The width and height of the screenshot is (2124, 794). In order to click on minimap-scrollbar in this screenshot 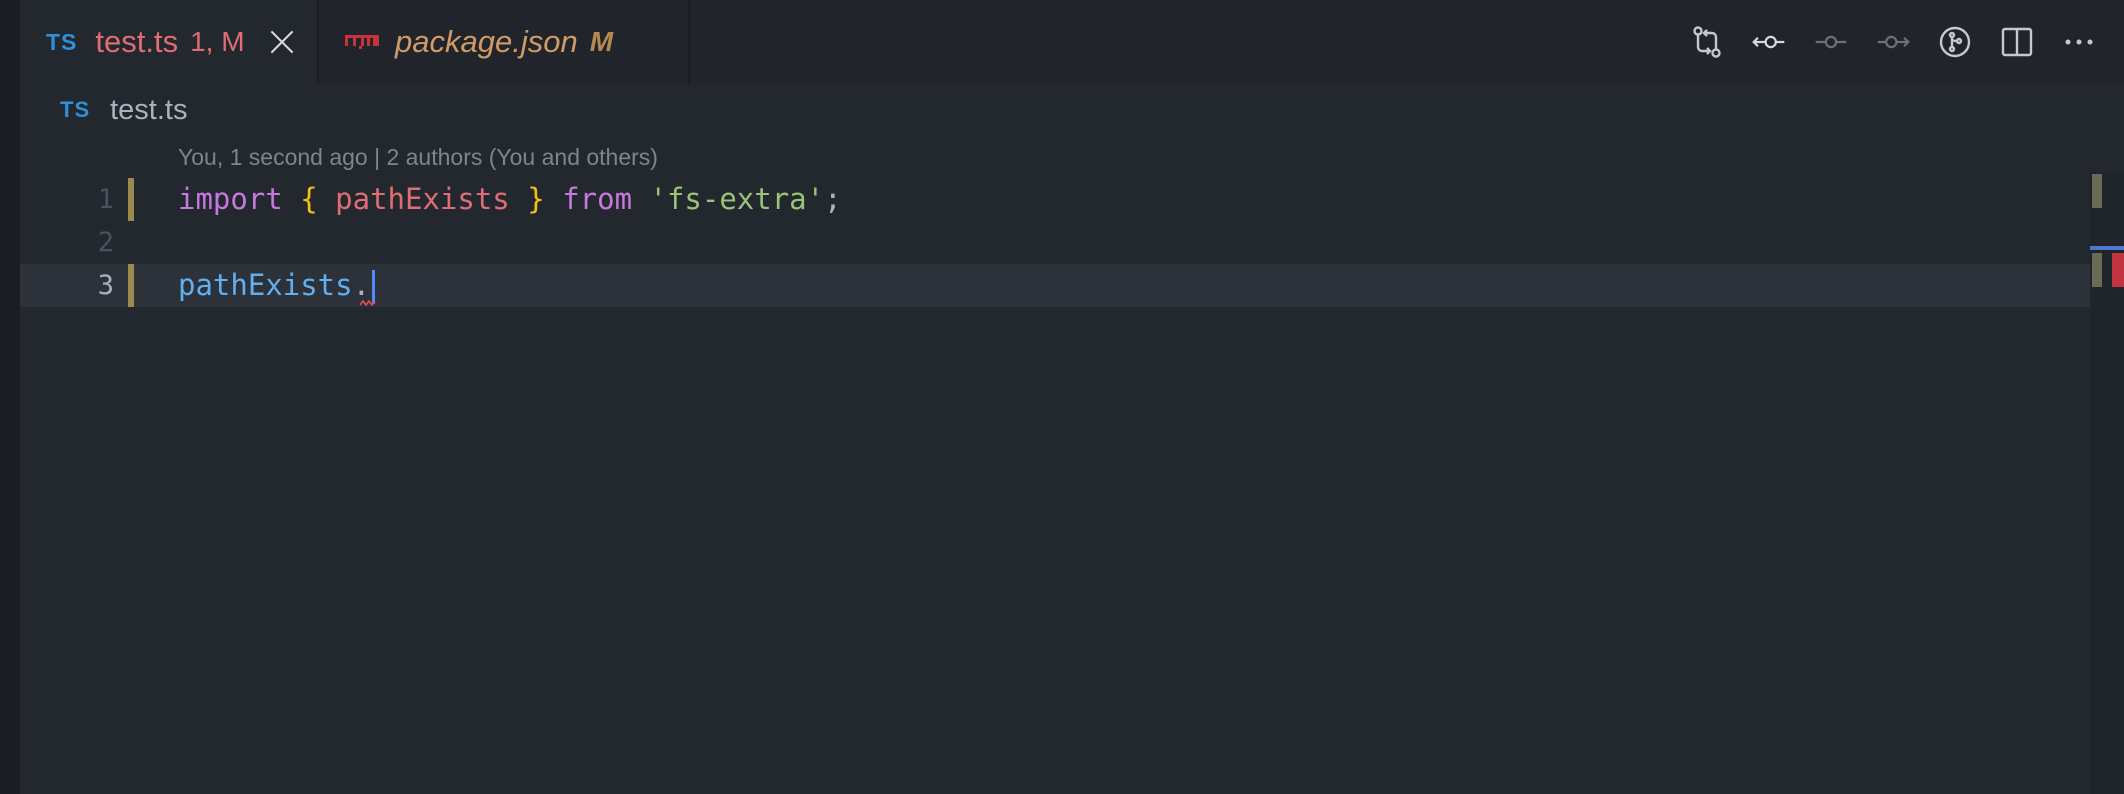, I will do `click(2107, 465)`.